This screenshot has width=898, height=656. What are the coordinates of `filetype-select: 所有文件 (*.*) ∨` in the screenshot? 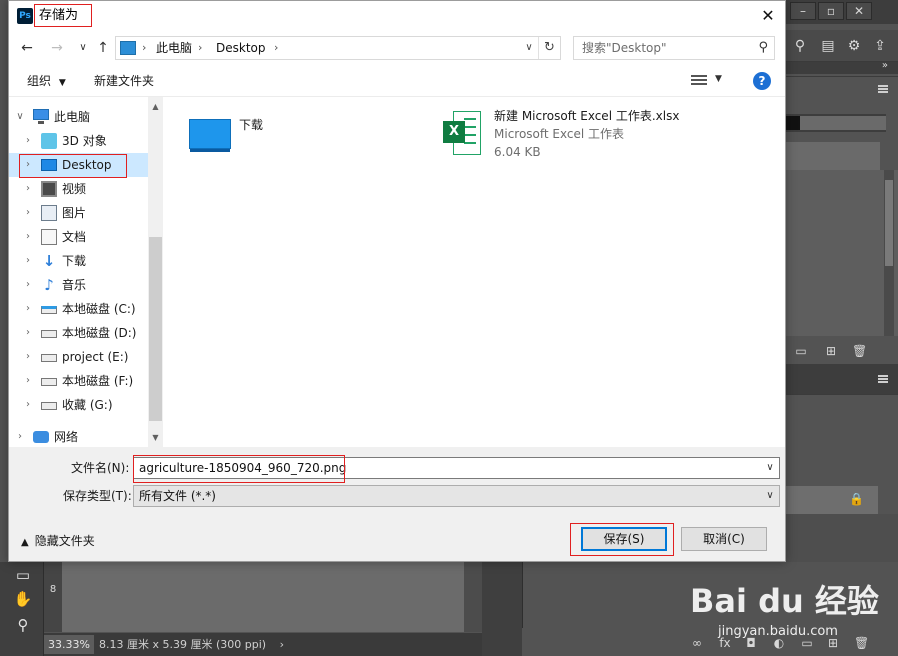 It's located at (456, 496).